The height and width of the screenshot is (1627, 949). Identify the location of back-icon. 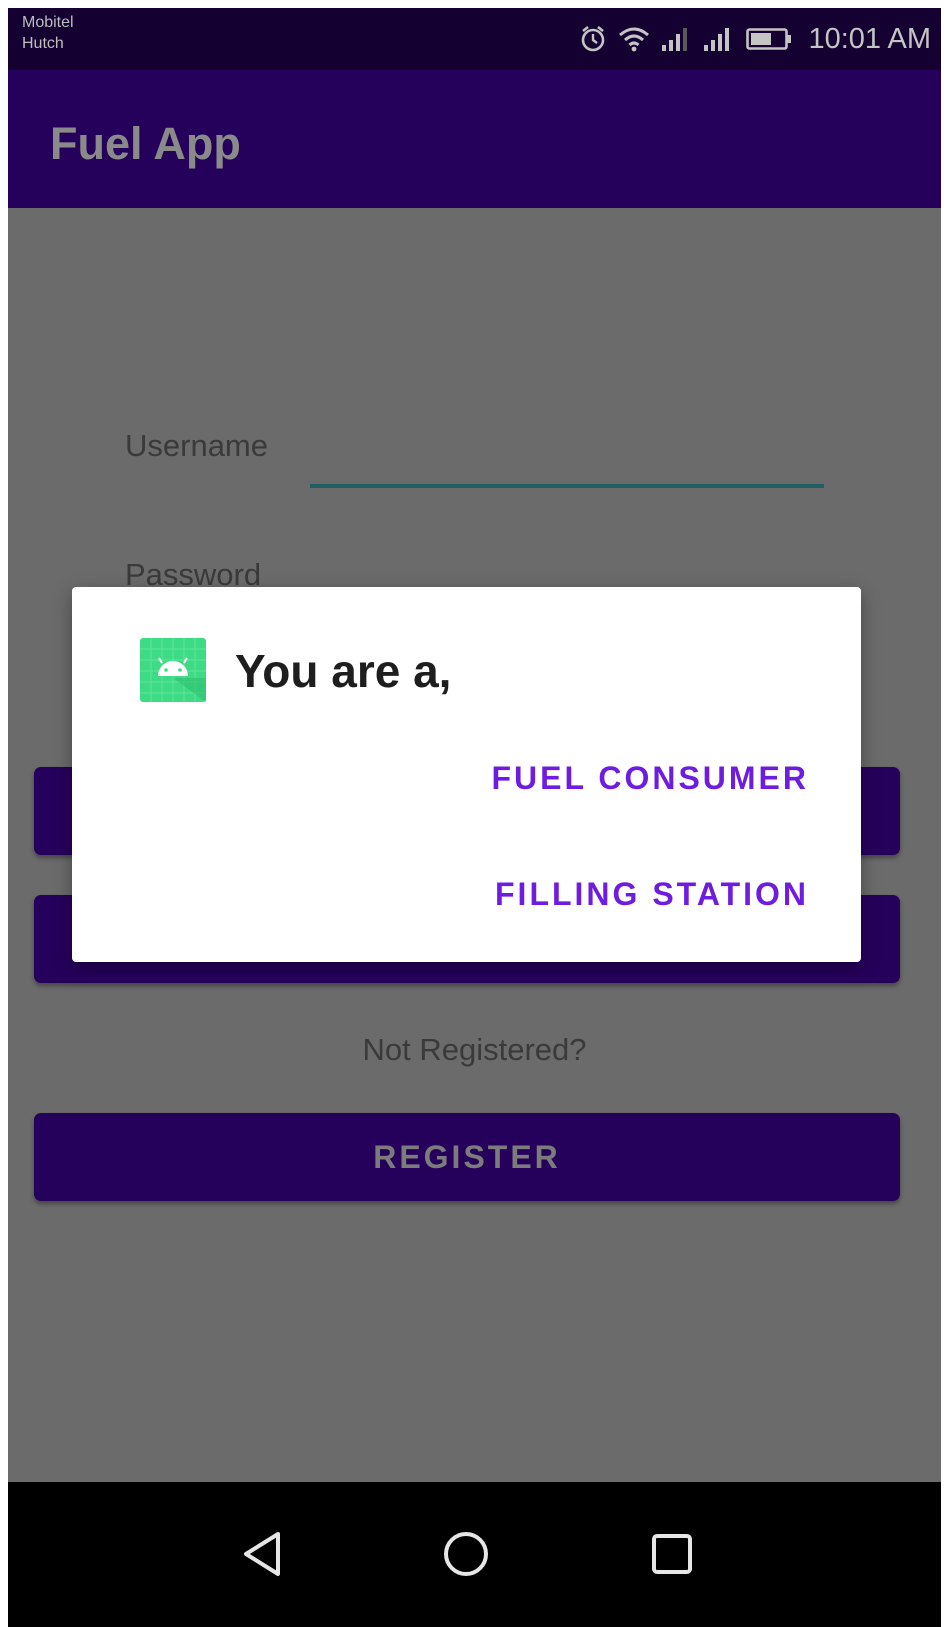
(262, 1554).